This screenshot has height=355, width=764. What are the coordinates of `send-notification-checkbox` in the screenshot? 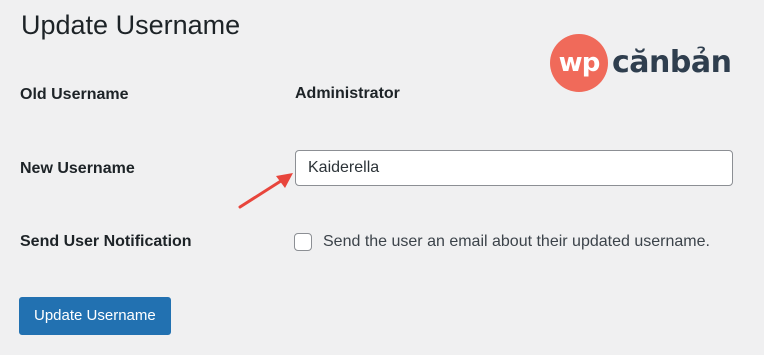 It's located at (303, 242).